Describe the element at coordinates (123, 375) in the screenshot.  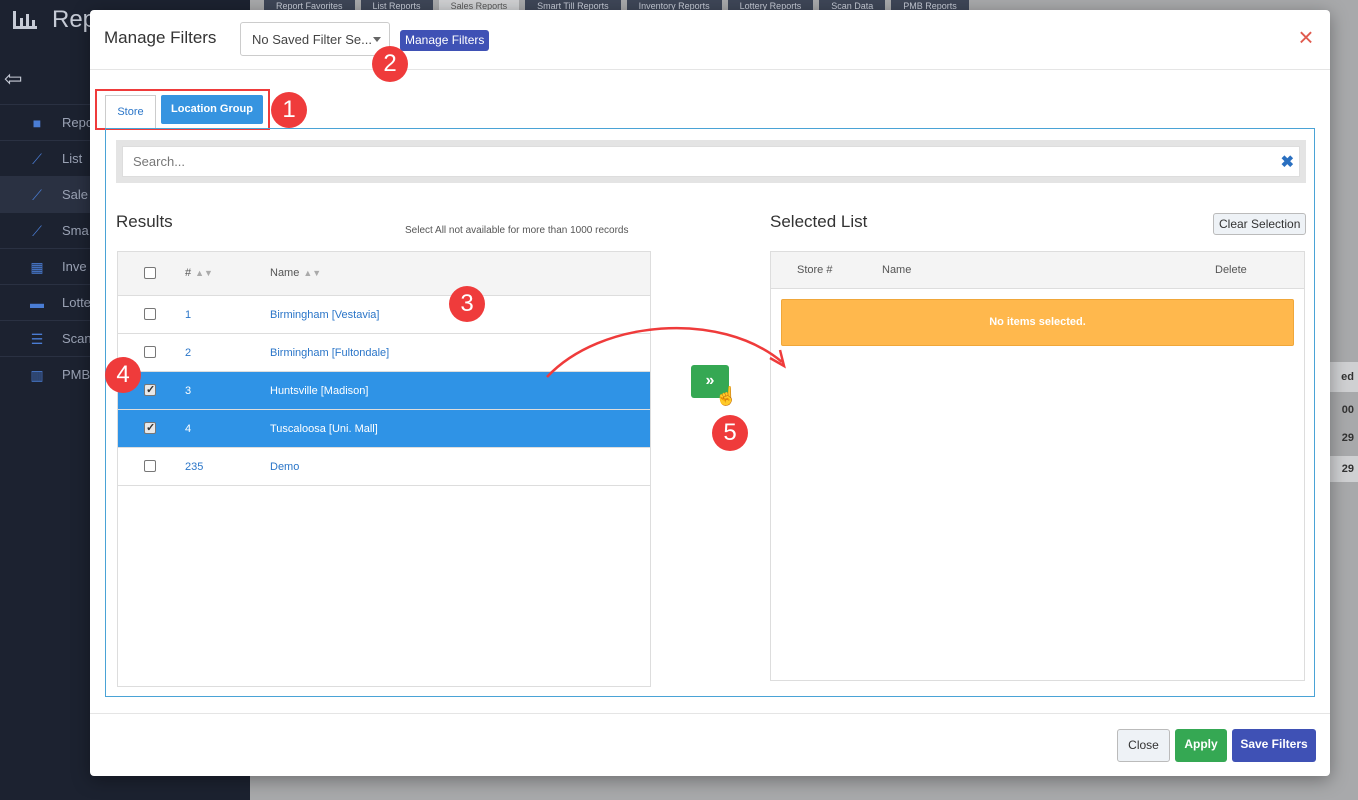
I see `annotation-badge: 4` at that location.